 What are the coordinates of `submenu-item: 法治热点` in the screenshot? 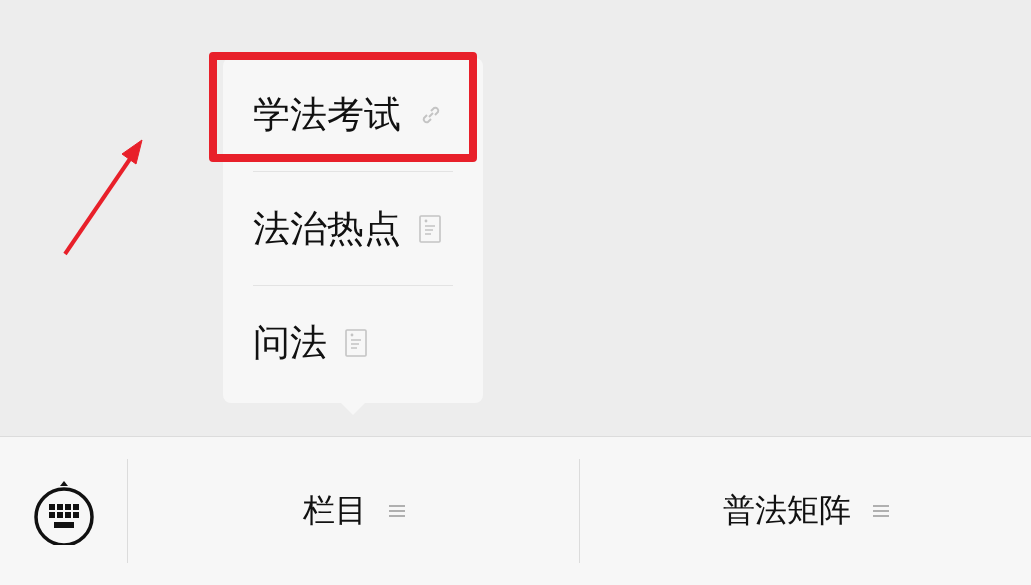 It's located at (353, 228).